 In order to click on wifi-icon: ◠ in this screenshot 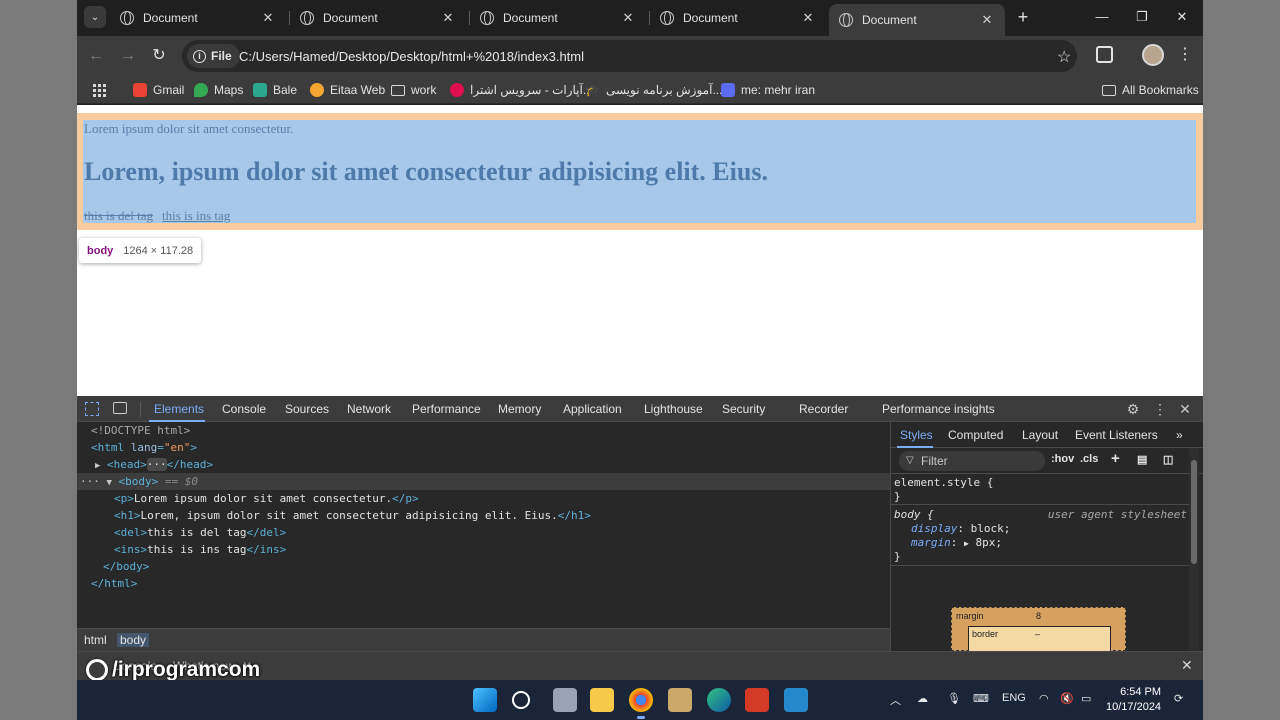, I will do `click(1044, 698)`.